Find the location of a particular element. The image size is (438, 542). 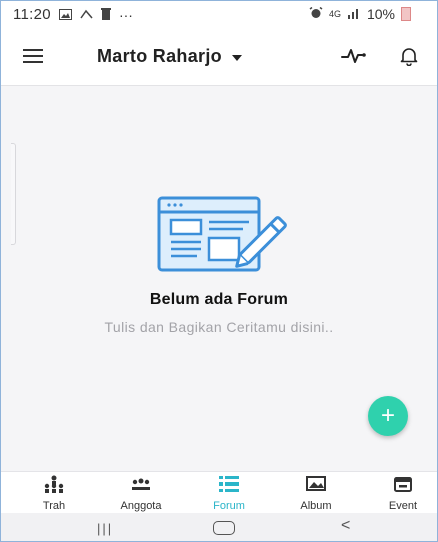

notification-icon is located at coordinates (86, 15).